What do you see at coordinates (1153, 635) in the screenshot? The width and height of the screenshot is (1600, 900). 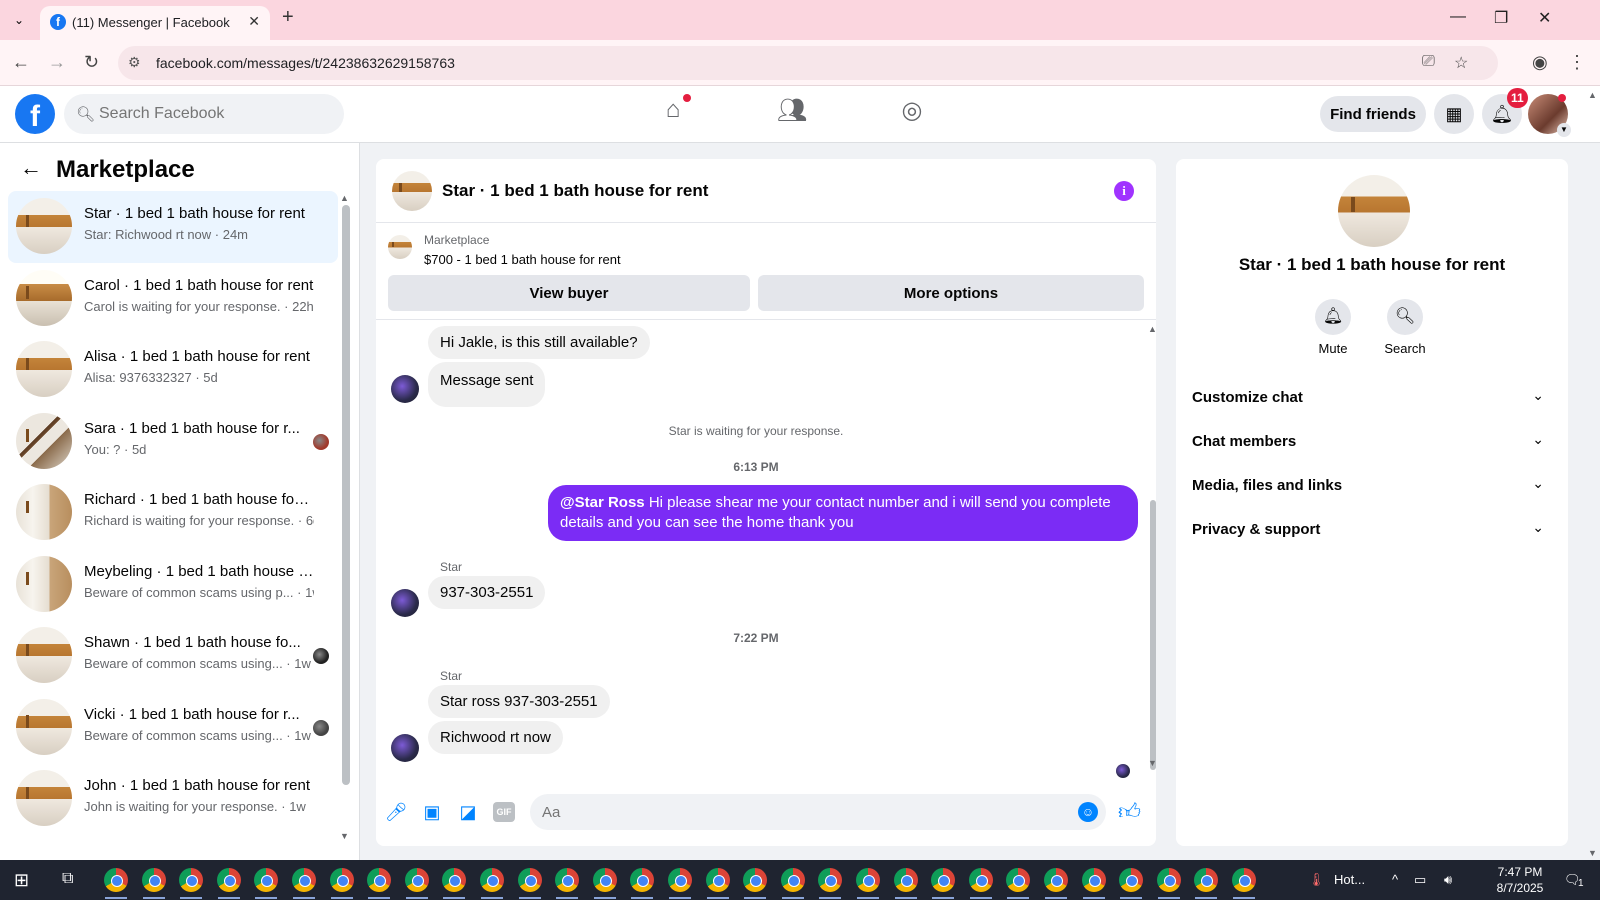 I see `chat-scrollbar` at bounding box center [1153, 635].